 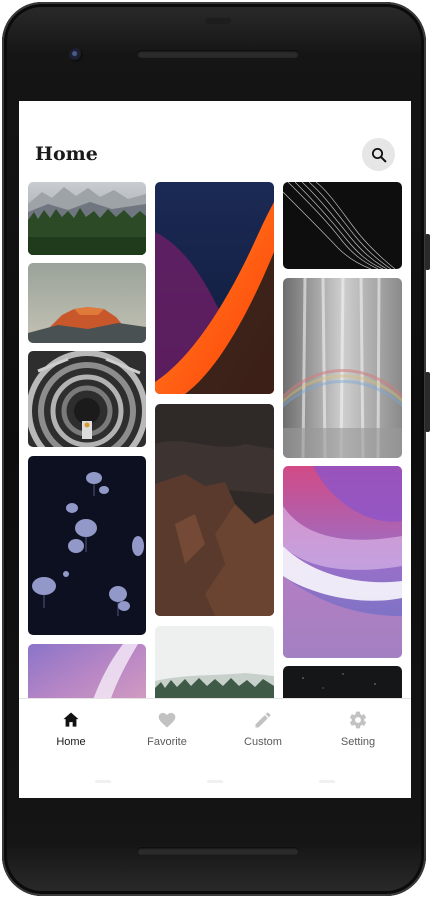 I want to click on wallpaper-half-dome-sunset, so click(x=87, y=303).